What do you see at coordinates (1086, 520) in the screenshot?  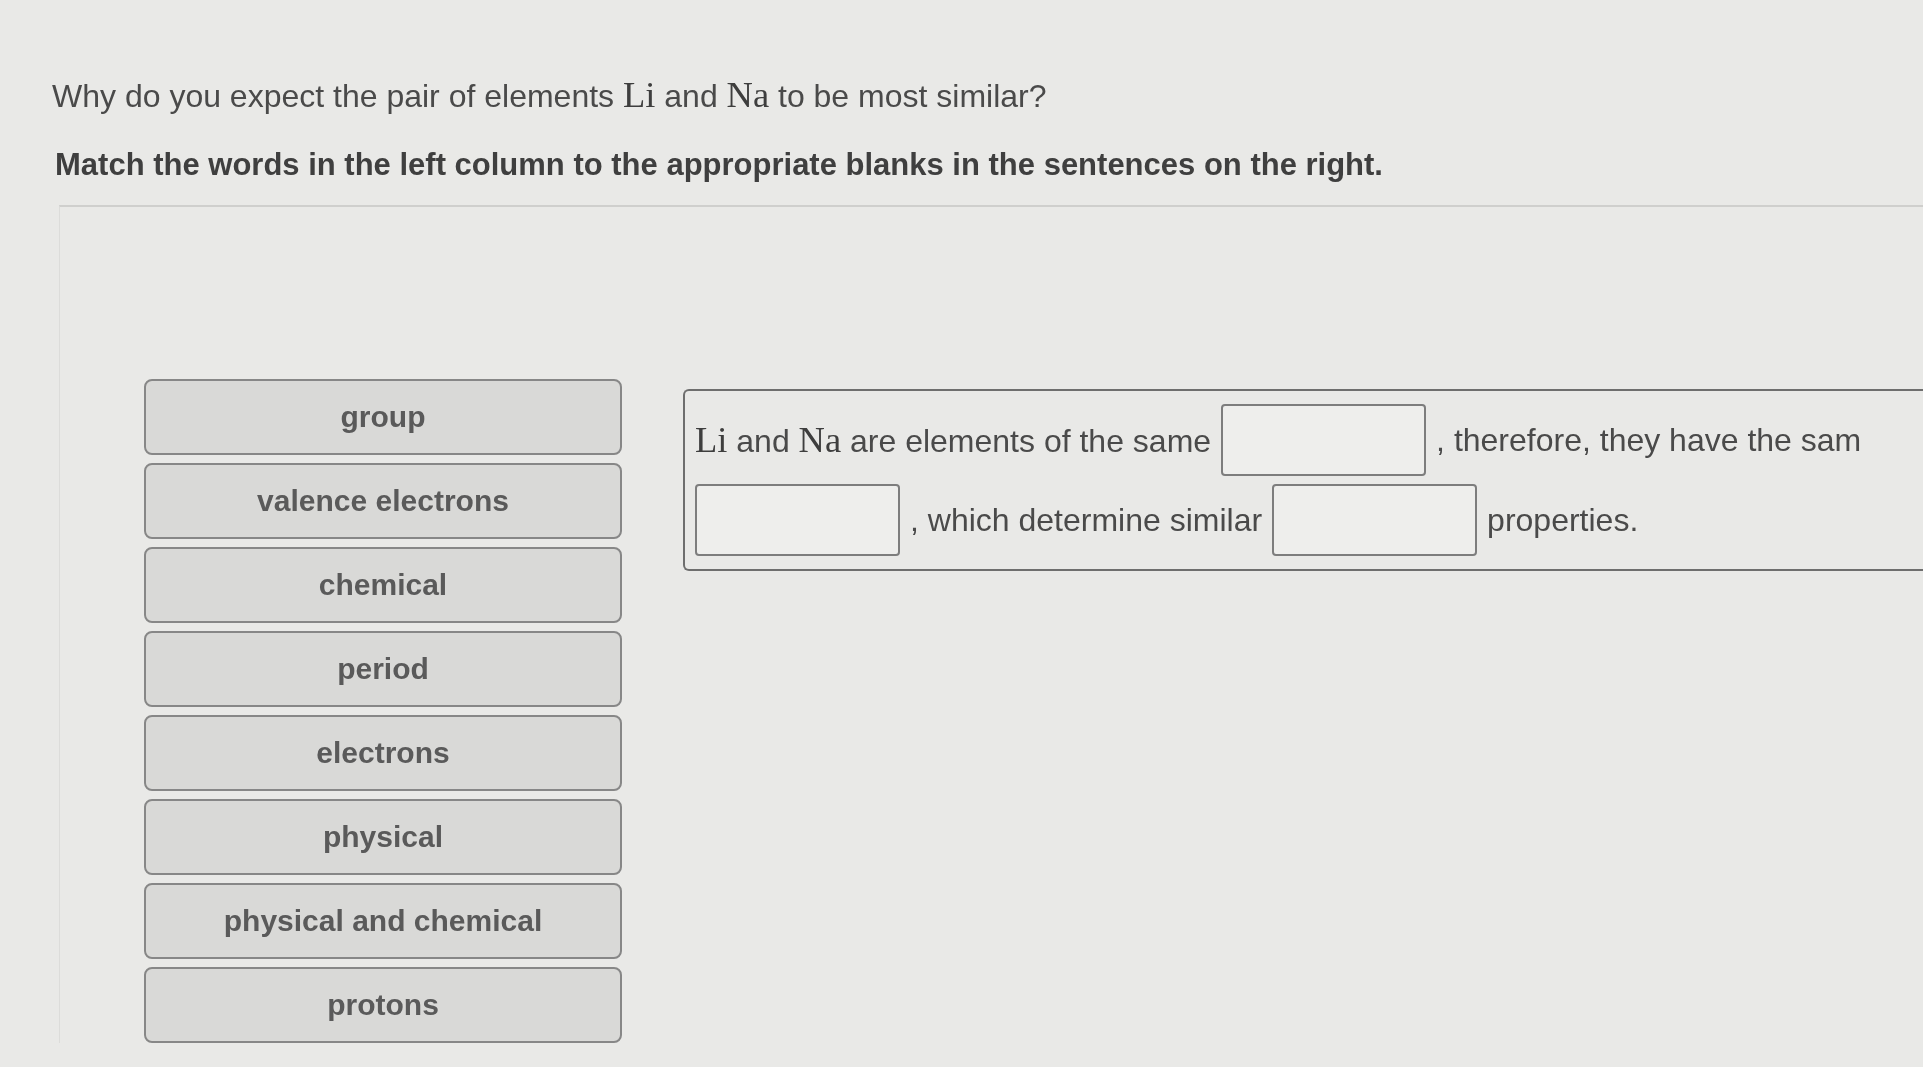 I see `sentence-text: , which determine similar` at bounding box center [1086, 520].